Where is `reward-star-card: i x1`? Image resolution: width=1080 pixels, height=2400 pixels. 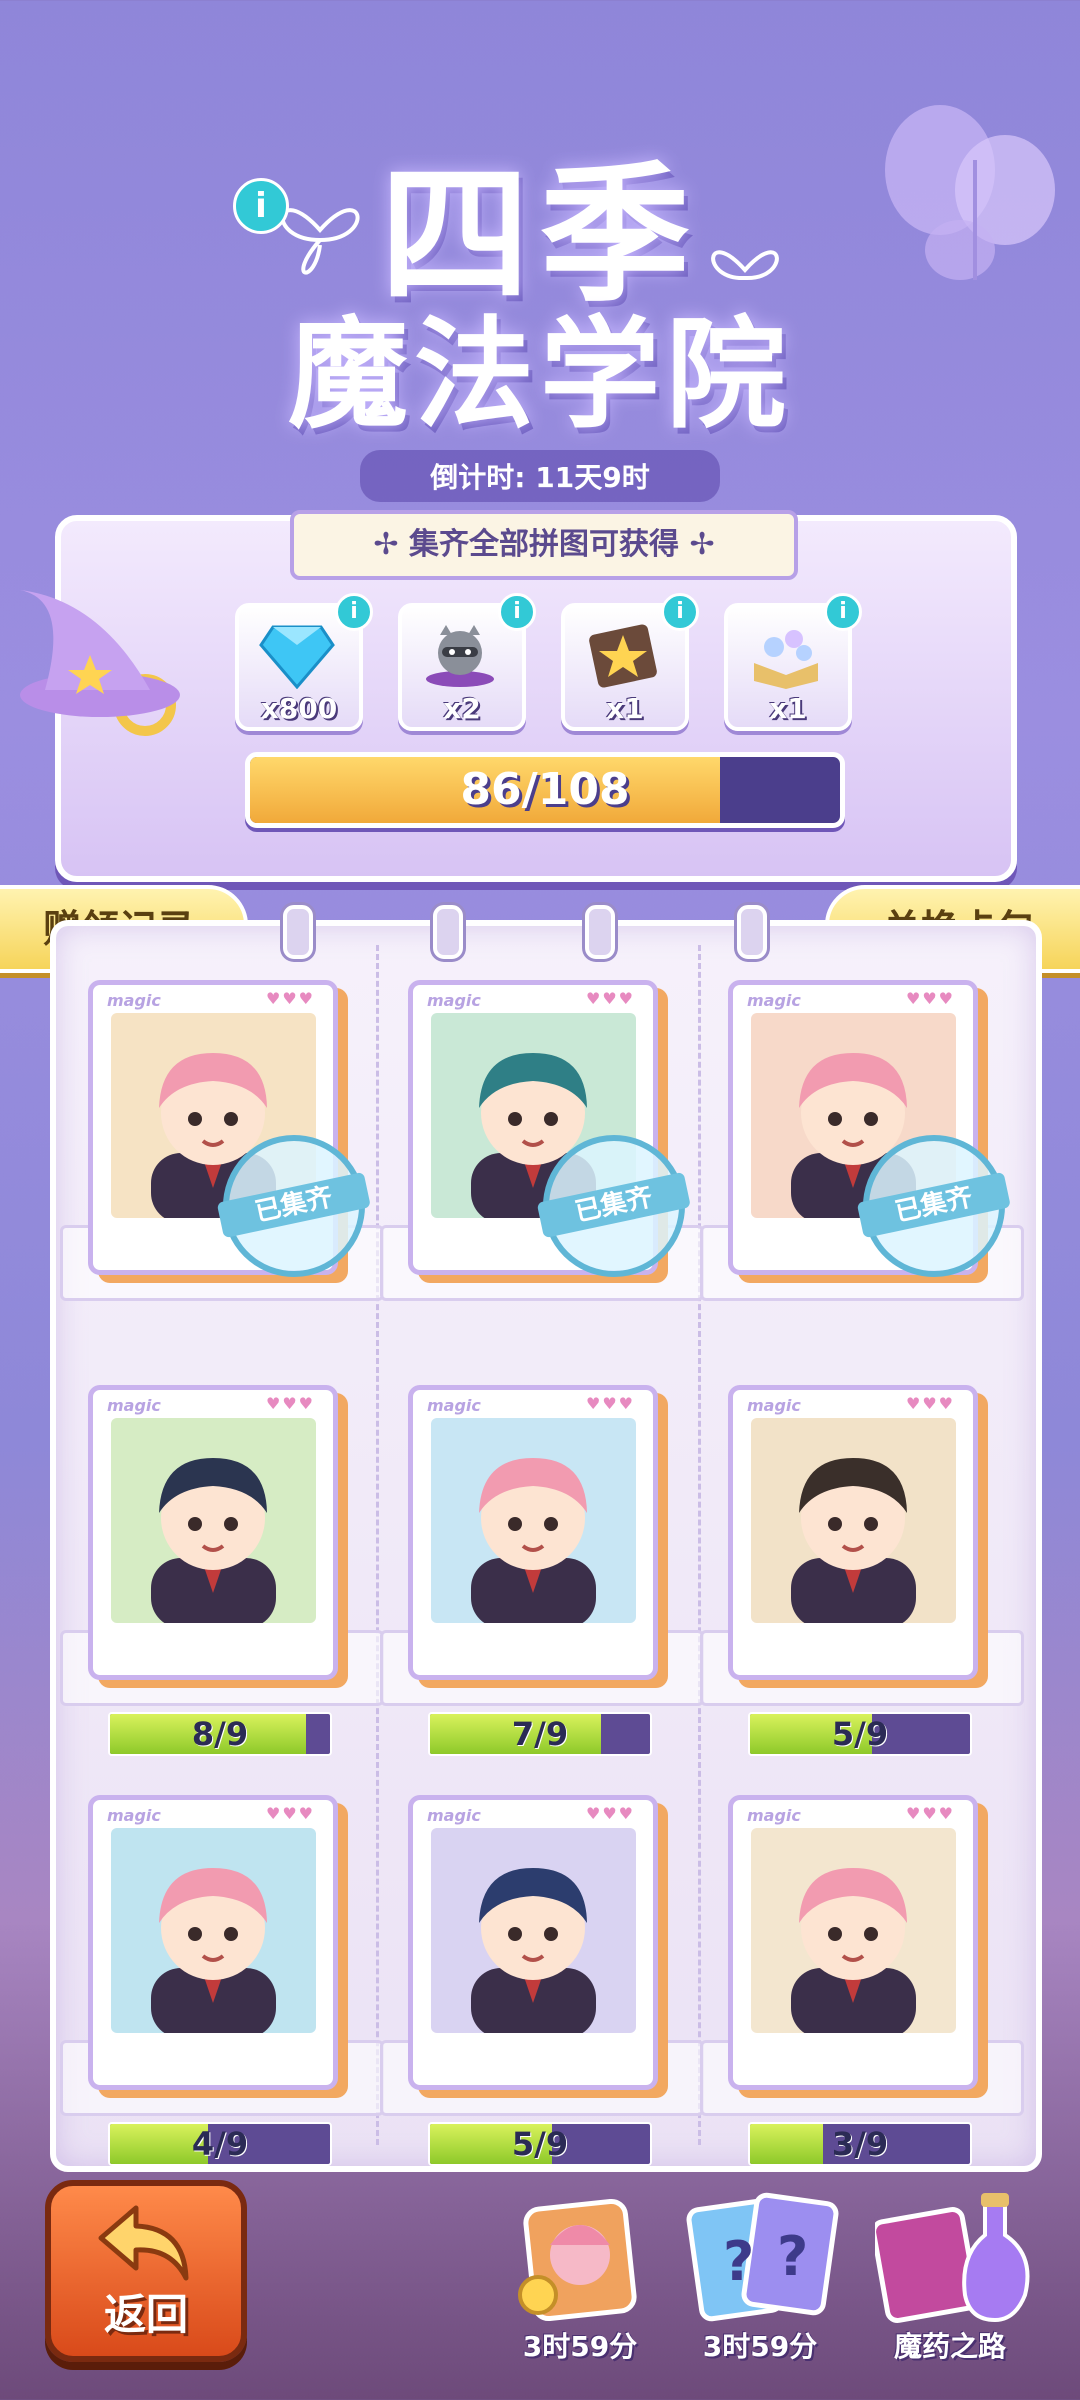 reward-star-card: i x1 is located at coordinates (630, 662).